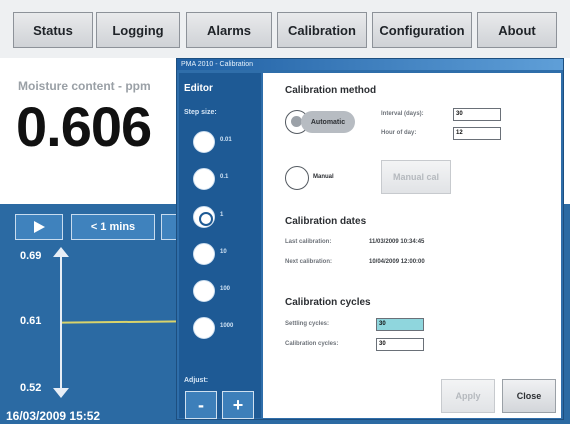 The width and height of the screenshot is (570, 424). I want to click on decrement-button: -, so click(201, 405).